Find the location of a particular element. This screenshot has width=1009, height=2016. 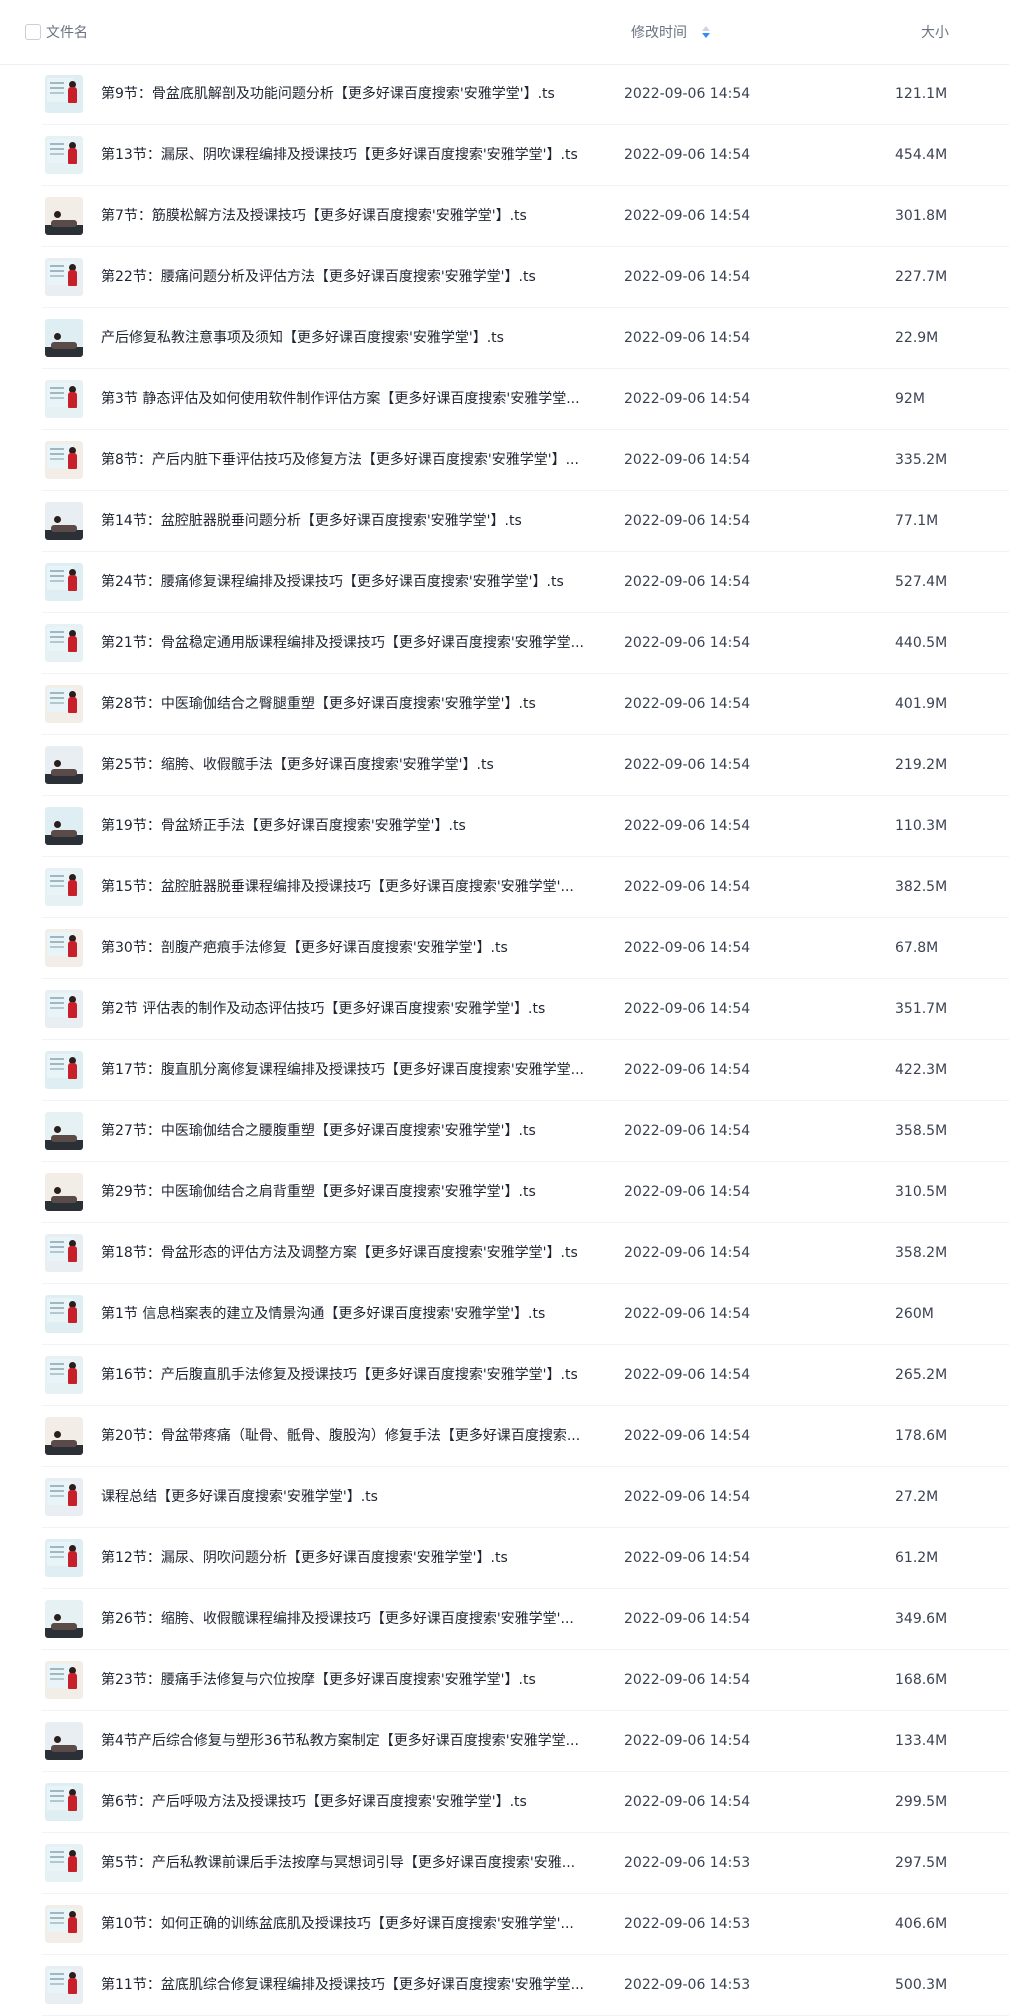

file-name: 第2节 评估表的制作及动态评估技巧【更多好课百度搜索'安雅学堂'】.ts is located at coordinates (371, 1009).